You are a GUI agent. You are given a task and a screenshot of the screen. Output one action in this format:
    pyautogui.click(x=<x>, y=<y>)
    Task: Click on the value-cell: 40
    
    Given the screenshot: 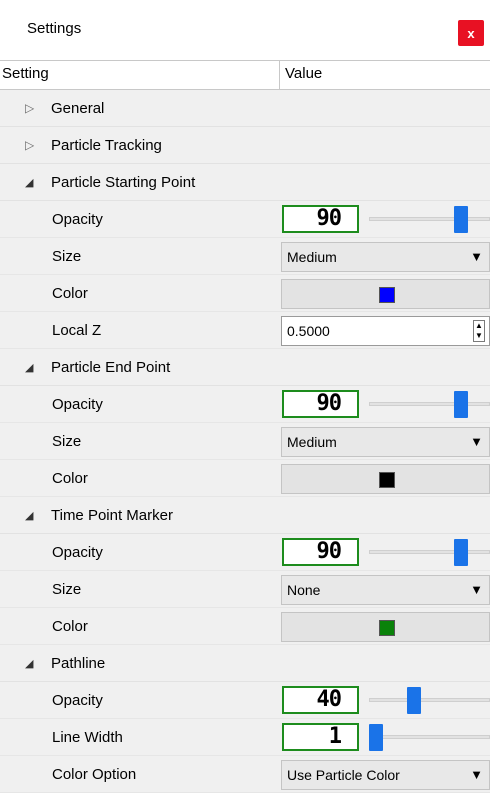 What is the action you would take?
    pyautogui.click(x=385, y=700)
    